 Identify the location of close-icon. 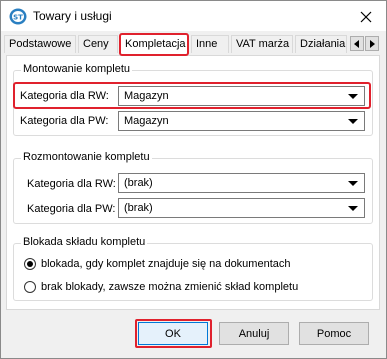
(366, 17).